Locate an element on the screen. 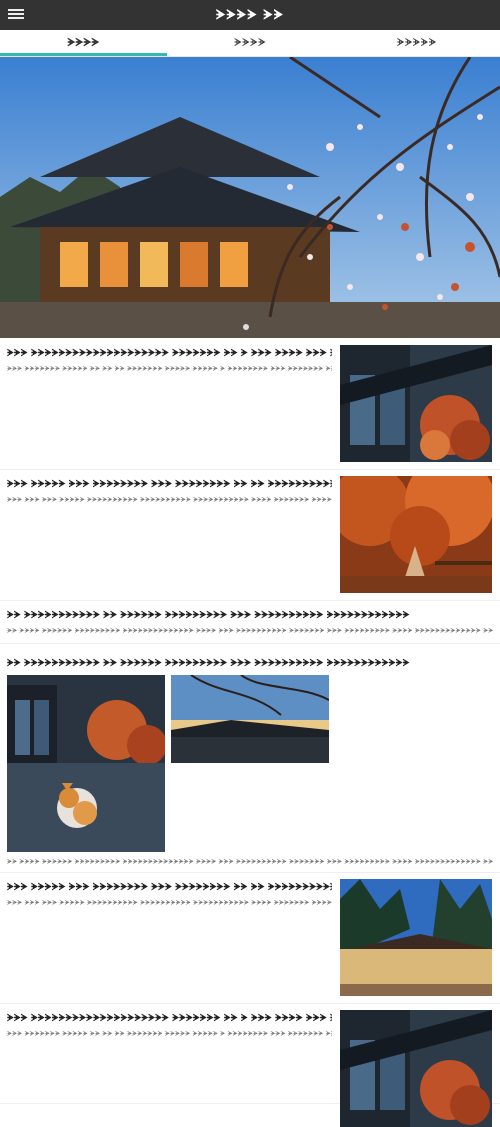  top-bar: ᗘᗘᗘᗘ ᗘᗘ is located at coordinates (250, 15).